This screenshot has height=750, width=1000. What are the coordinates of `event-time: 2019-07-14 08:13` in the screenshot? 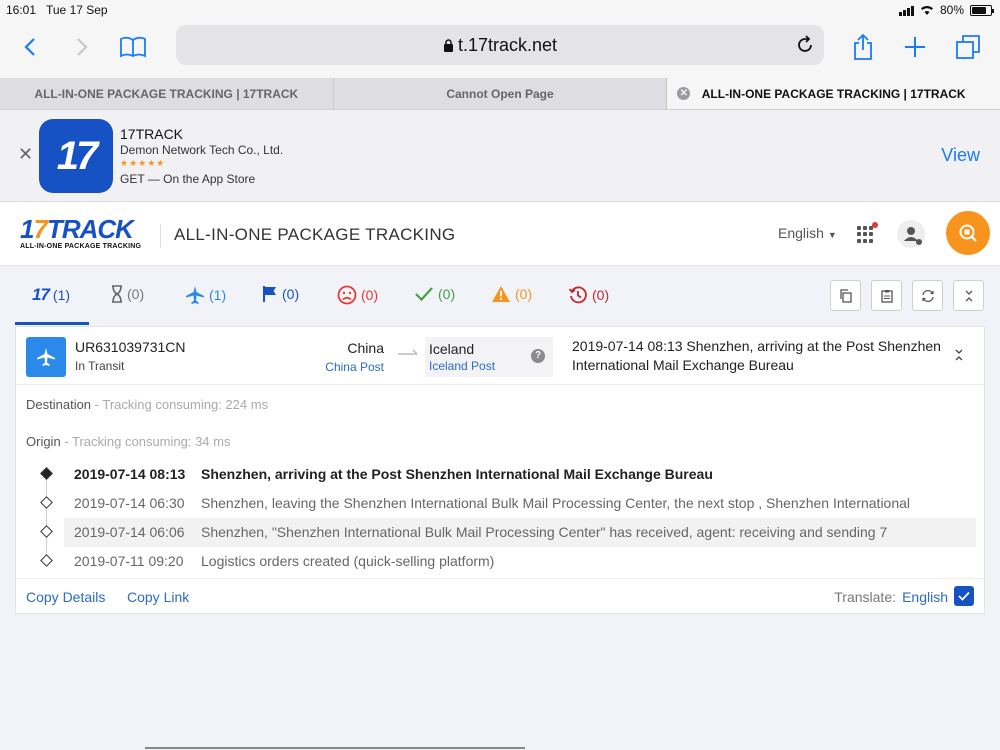 It's located at (130, 474).